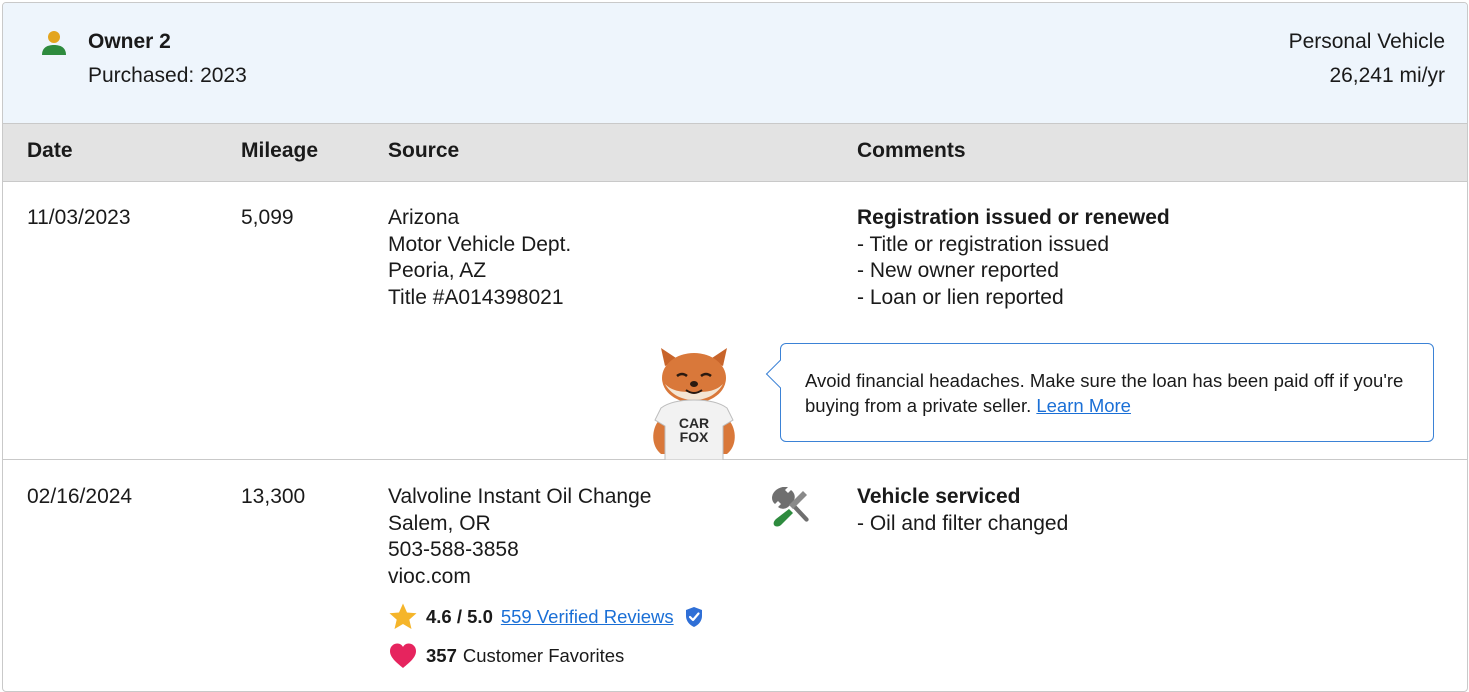  I want to click on source-line: Peoria, AZ, so click(437, 270).